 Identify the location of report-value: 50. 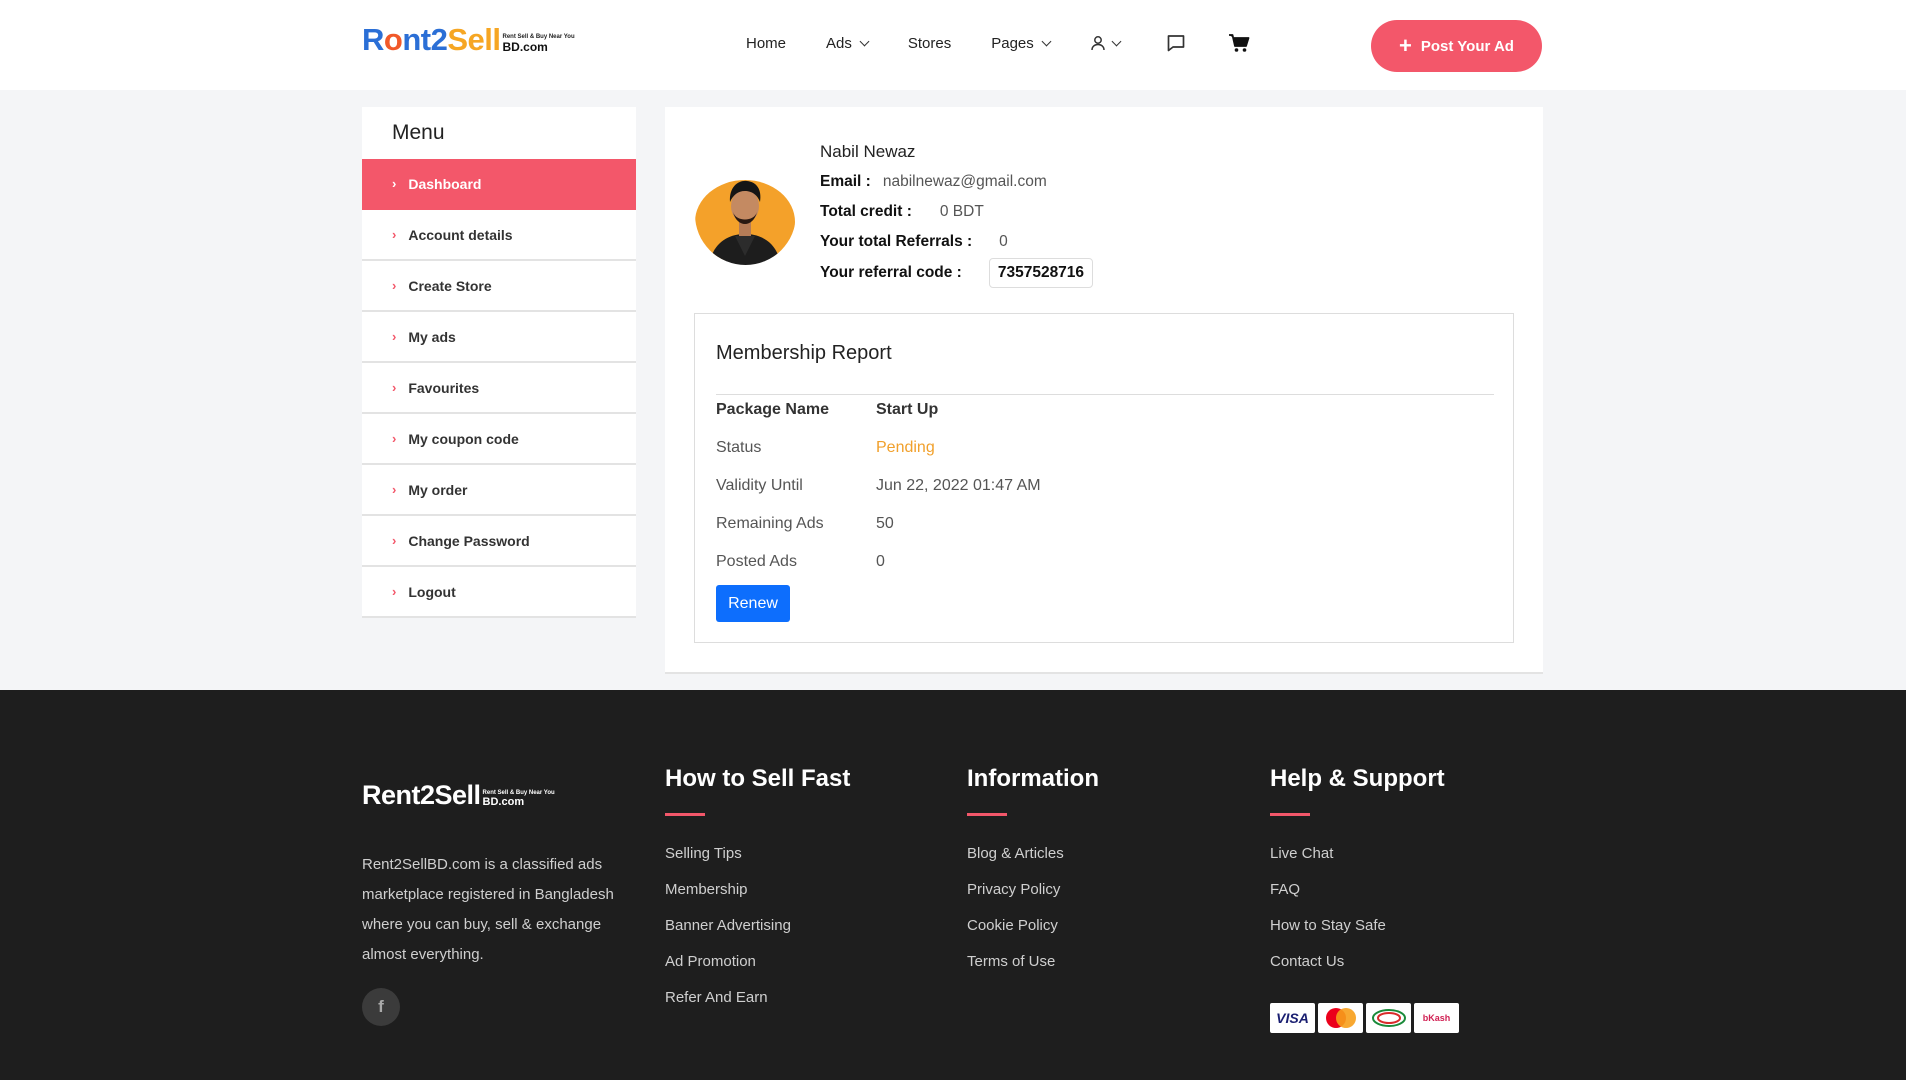
(885, 523).